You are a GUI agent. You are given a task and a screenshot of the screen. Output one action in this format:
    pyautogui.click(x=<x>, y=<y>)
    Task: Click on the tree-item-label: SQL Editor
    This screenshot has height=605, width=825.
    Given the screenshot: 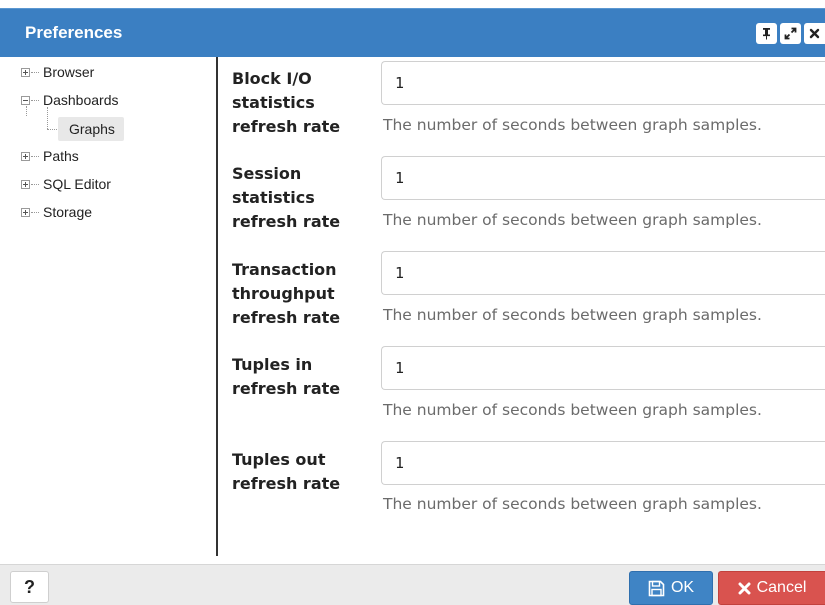 What is the action you would take?
    pyautogui.click(x=77, y=184)
    